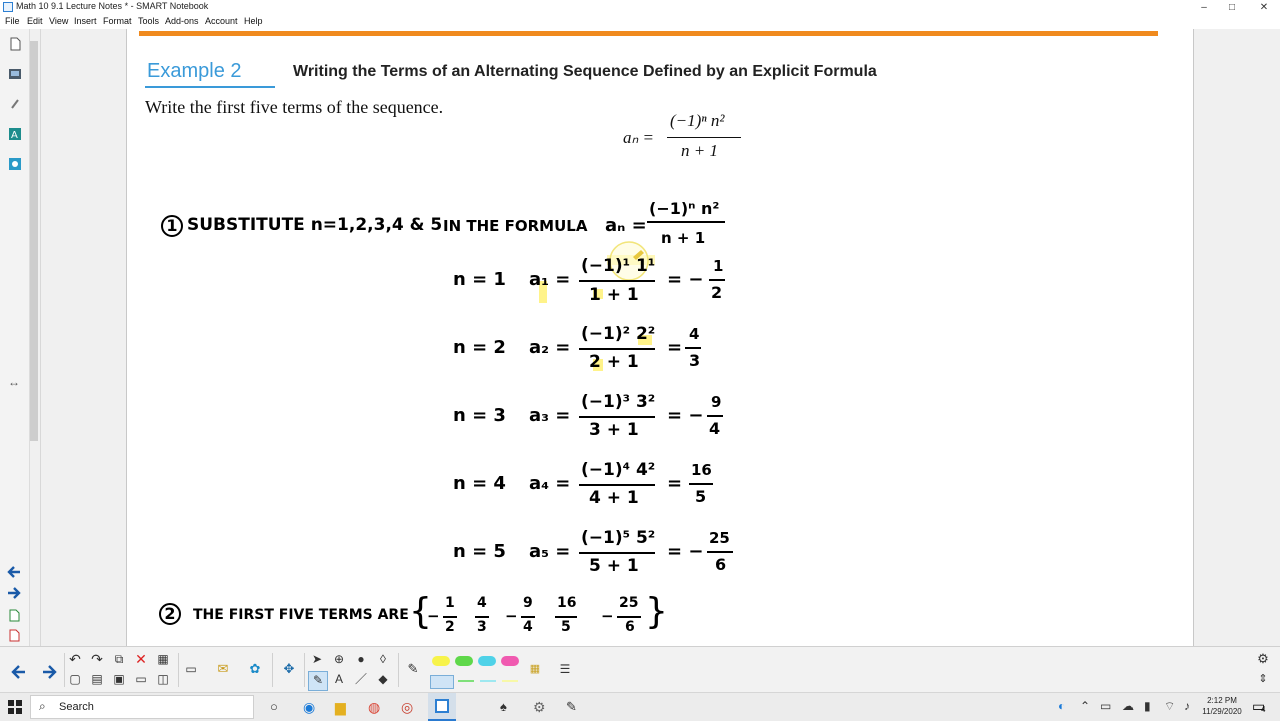 Image resolution: width=1280 pixels, height=721 pixels. I want to click on screen-shade-icon: ▭, so click(141, 680).